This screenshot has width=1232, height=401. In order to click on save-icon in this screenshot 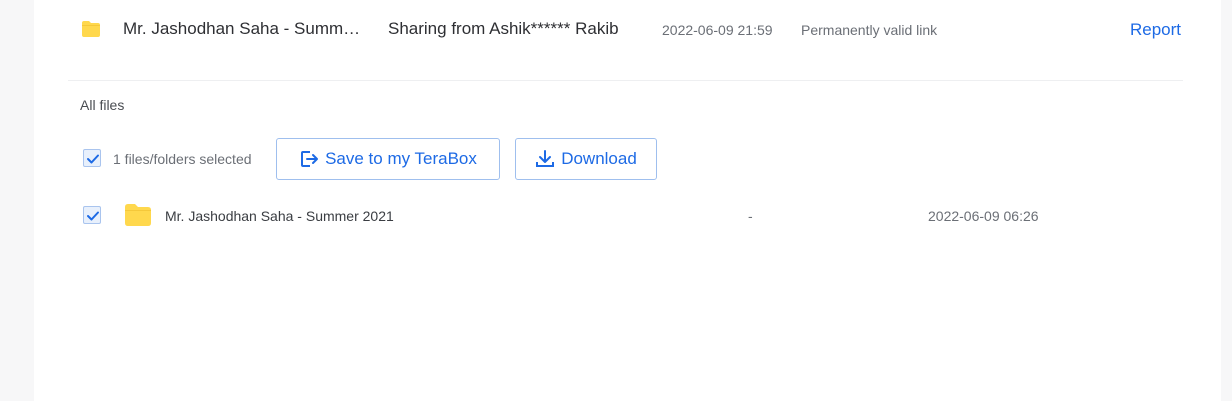, I will do `click(309, 159)`.